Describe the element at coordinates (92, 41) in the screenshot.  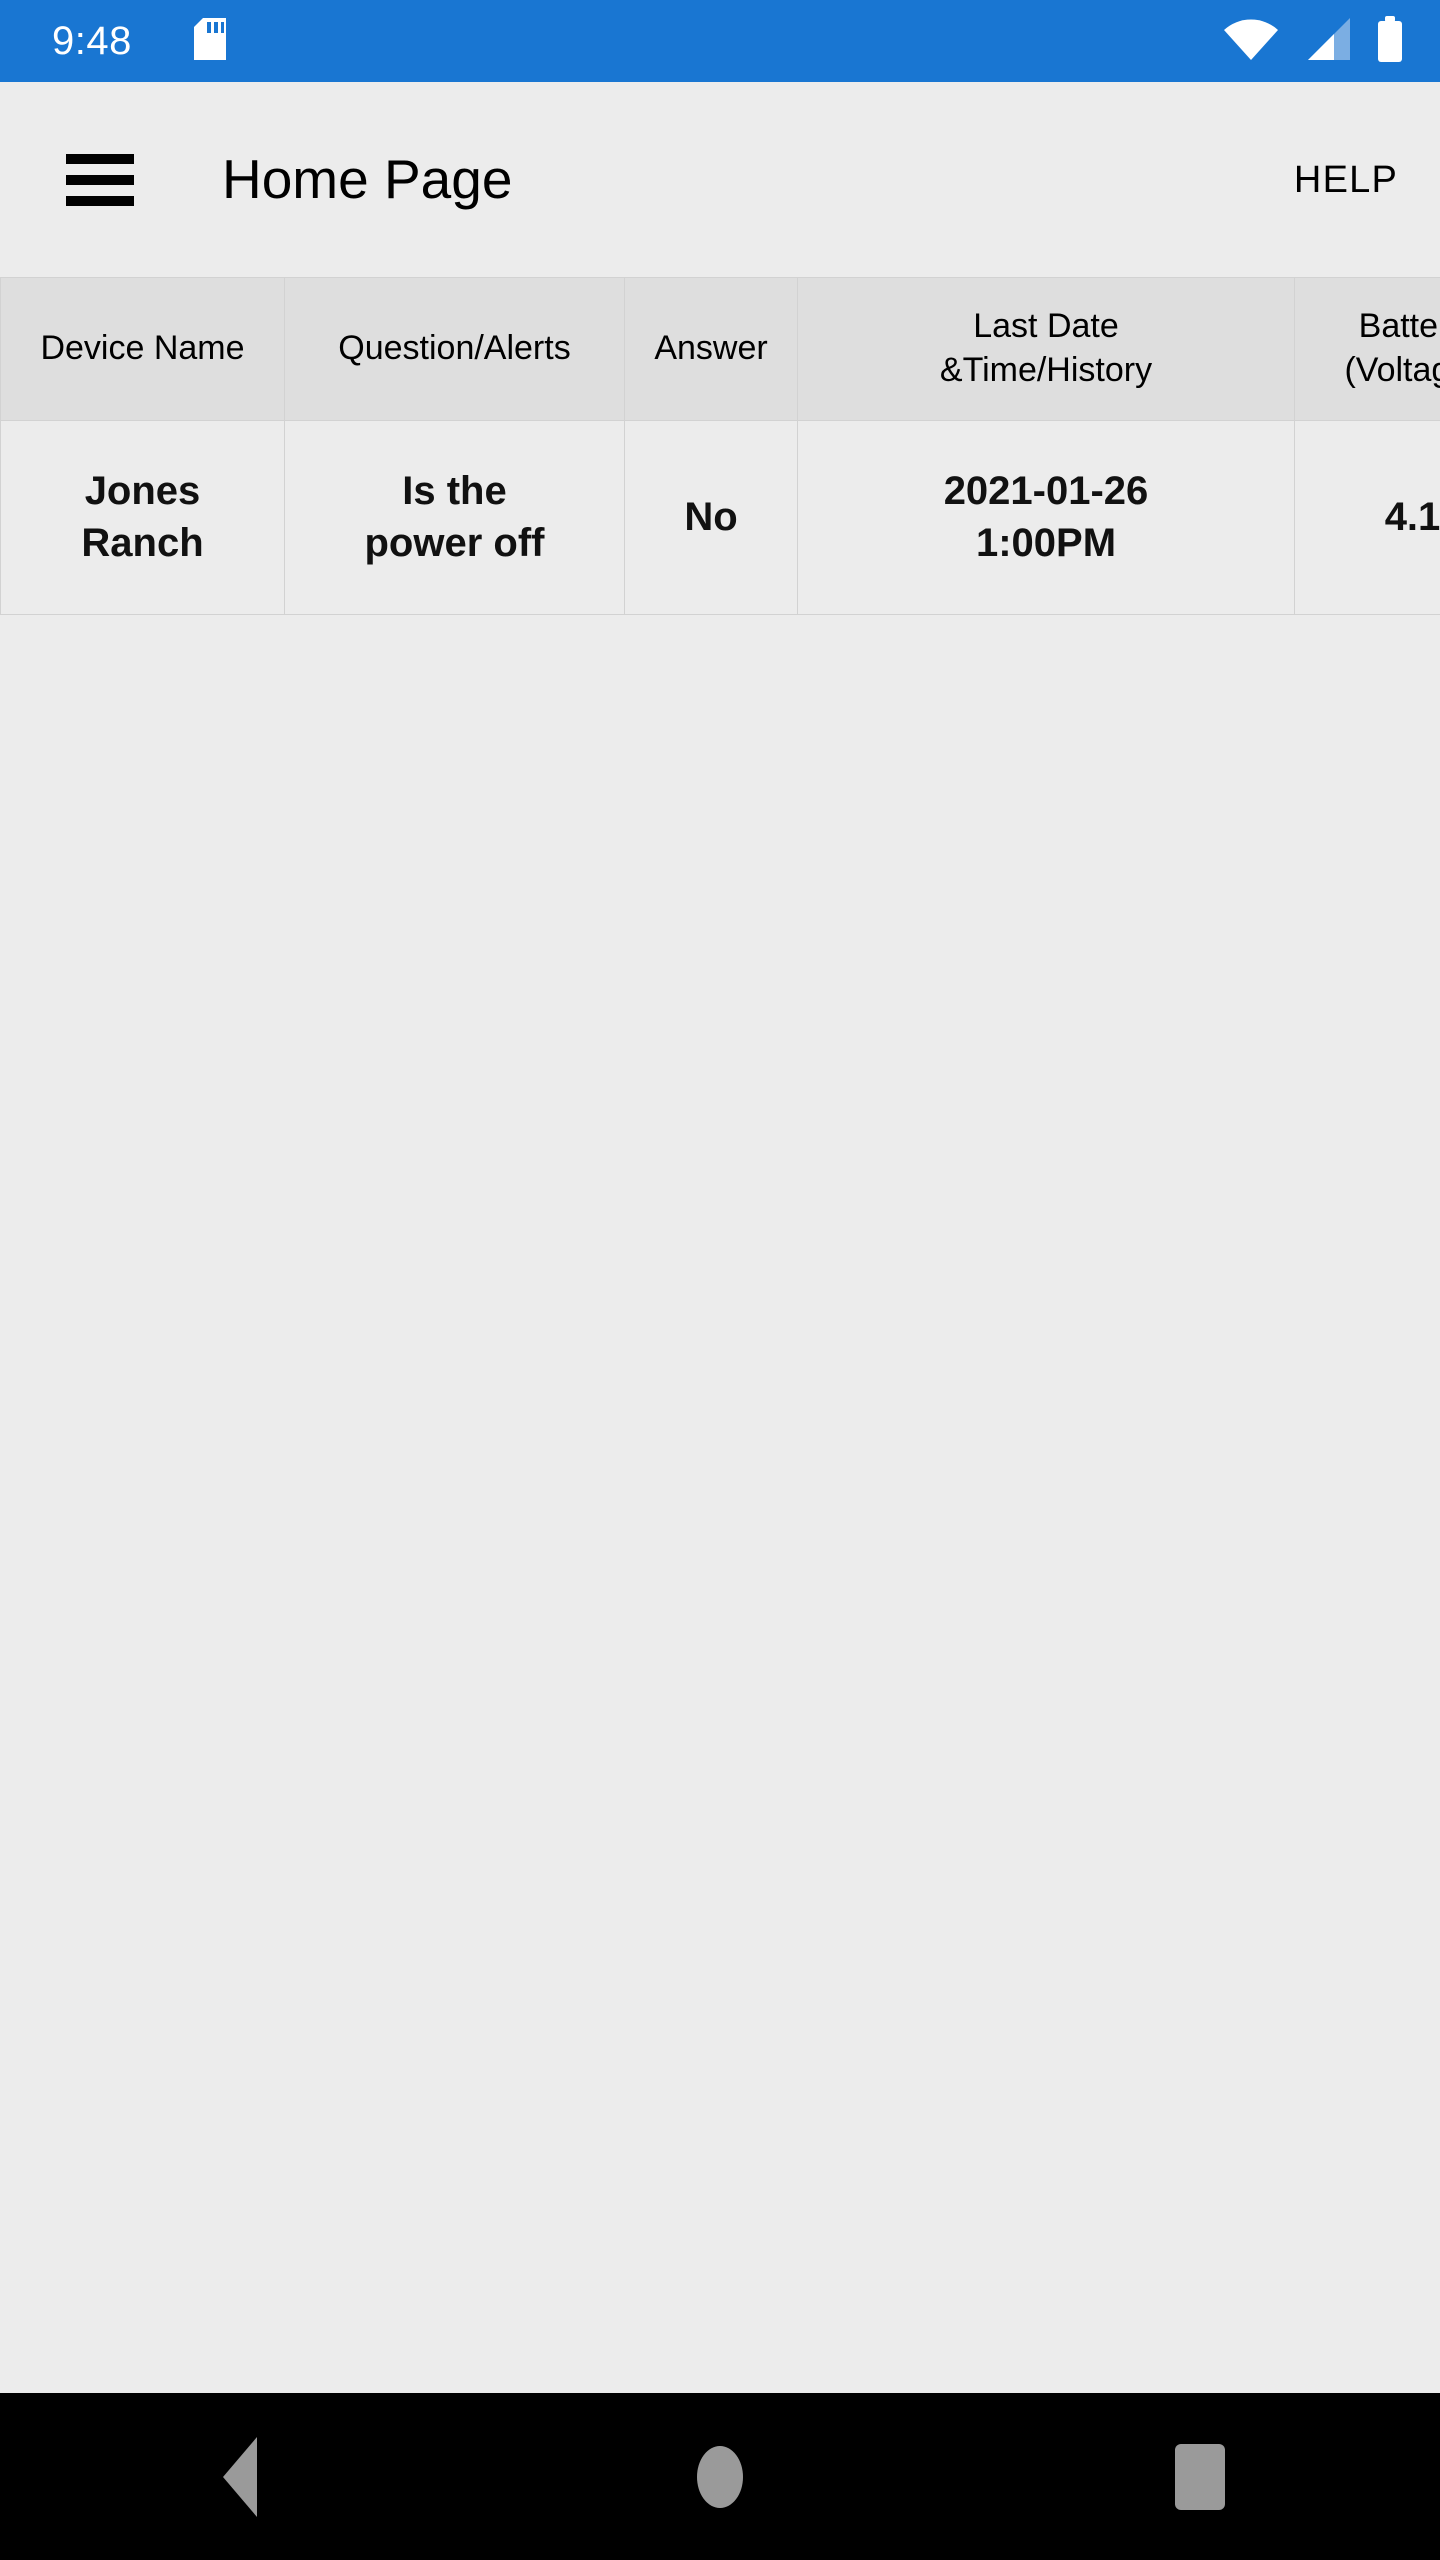
I see `status-bar-clock: 9:48` at that location.